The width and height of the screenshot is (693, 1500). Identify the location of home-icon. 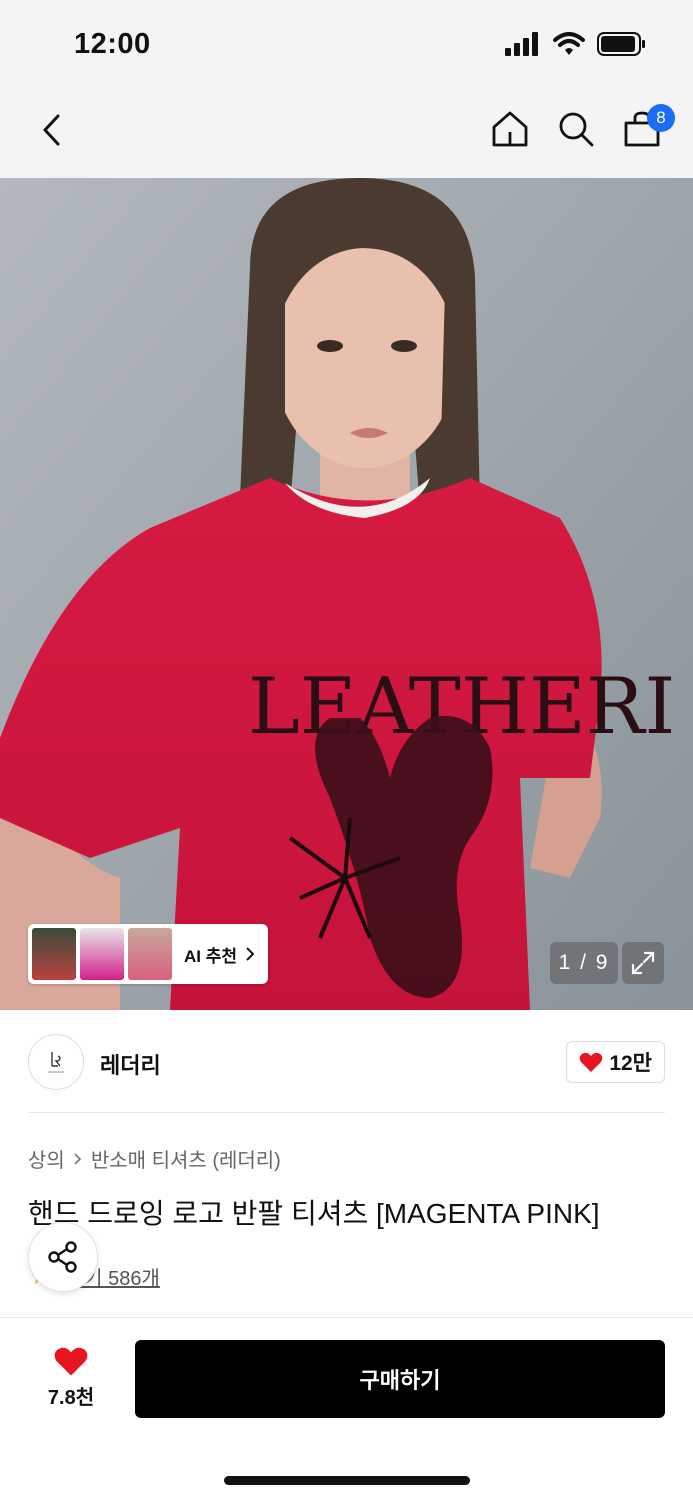
(510, 129).